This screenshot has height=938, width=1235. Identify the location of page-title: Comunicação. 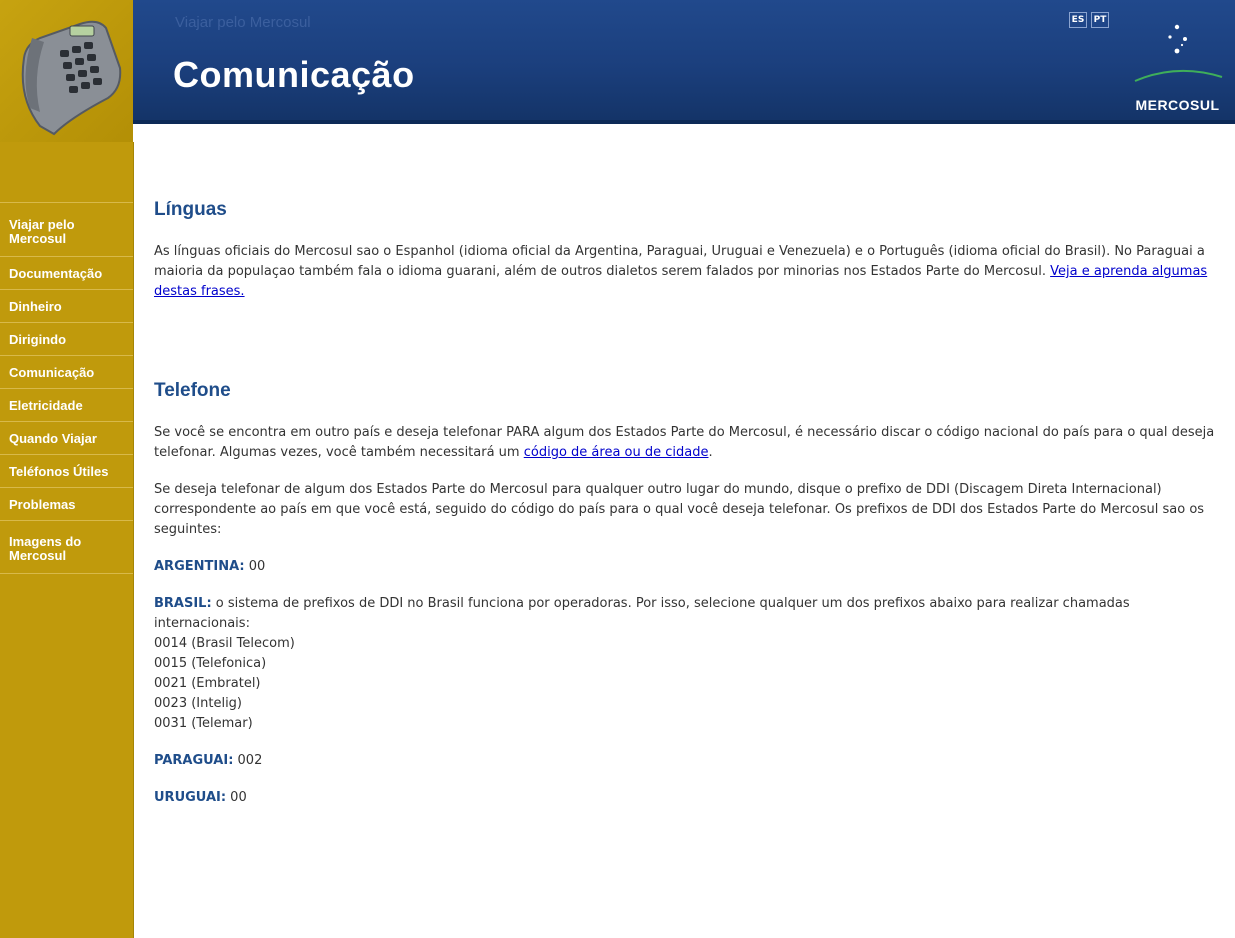
(294, 74).